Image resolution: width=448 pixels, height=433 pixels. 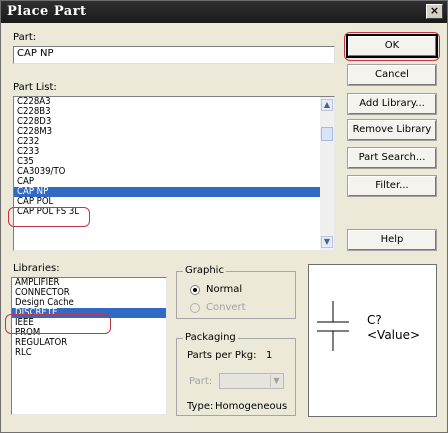 I want to click on title-bar: Place Part ×, so click(x=224, y=12).